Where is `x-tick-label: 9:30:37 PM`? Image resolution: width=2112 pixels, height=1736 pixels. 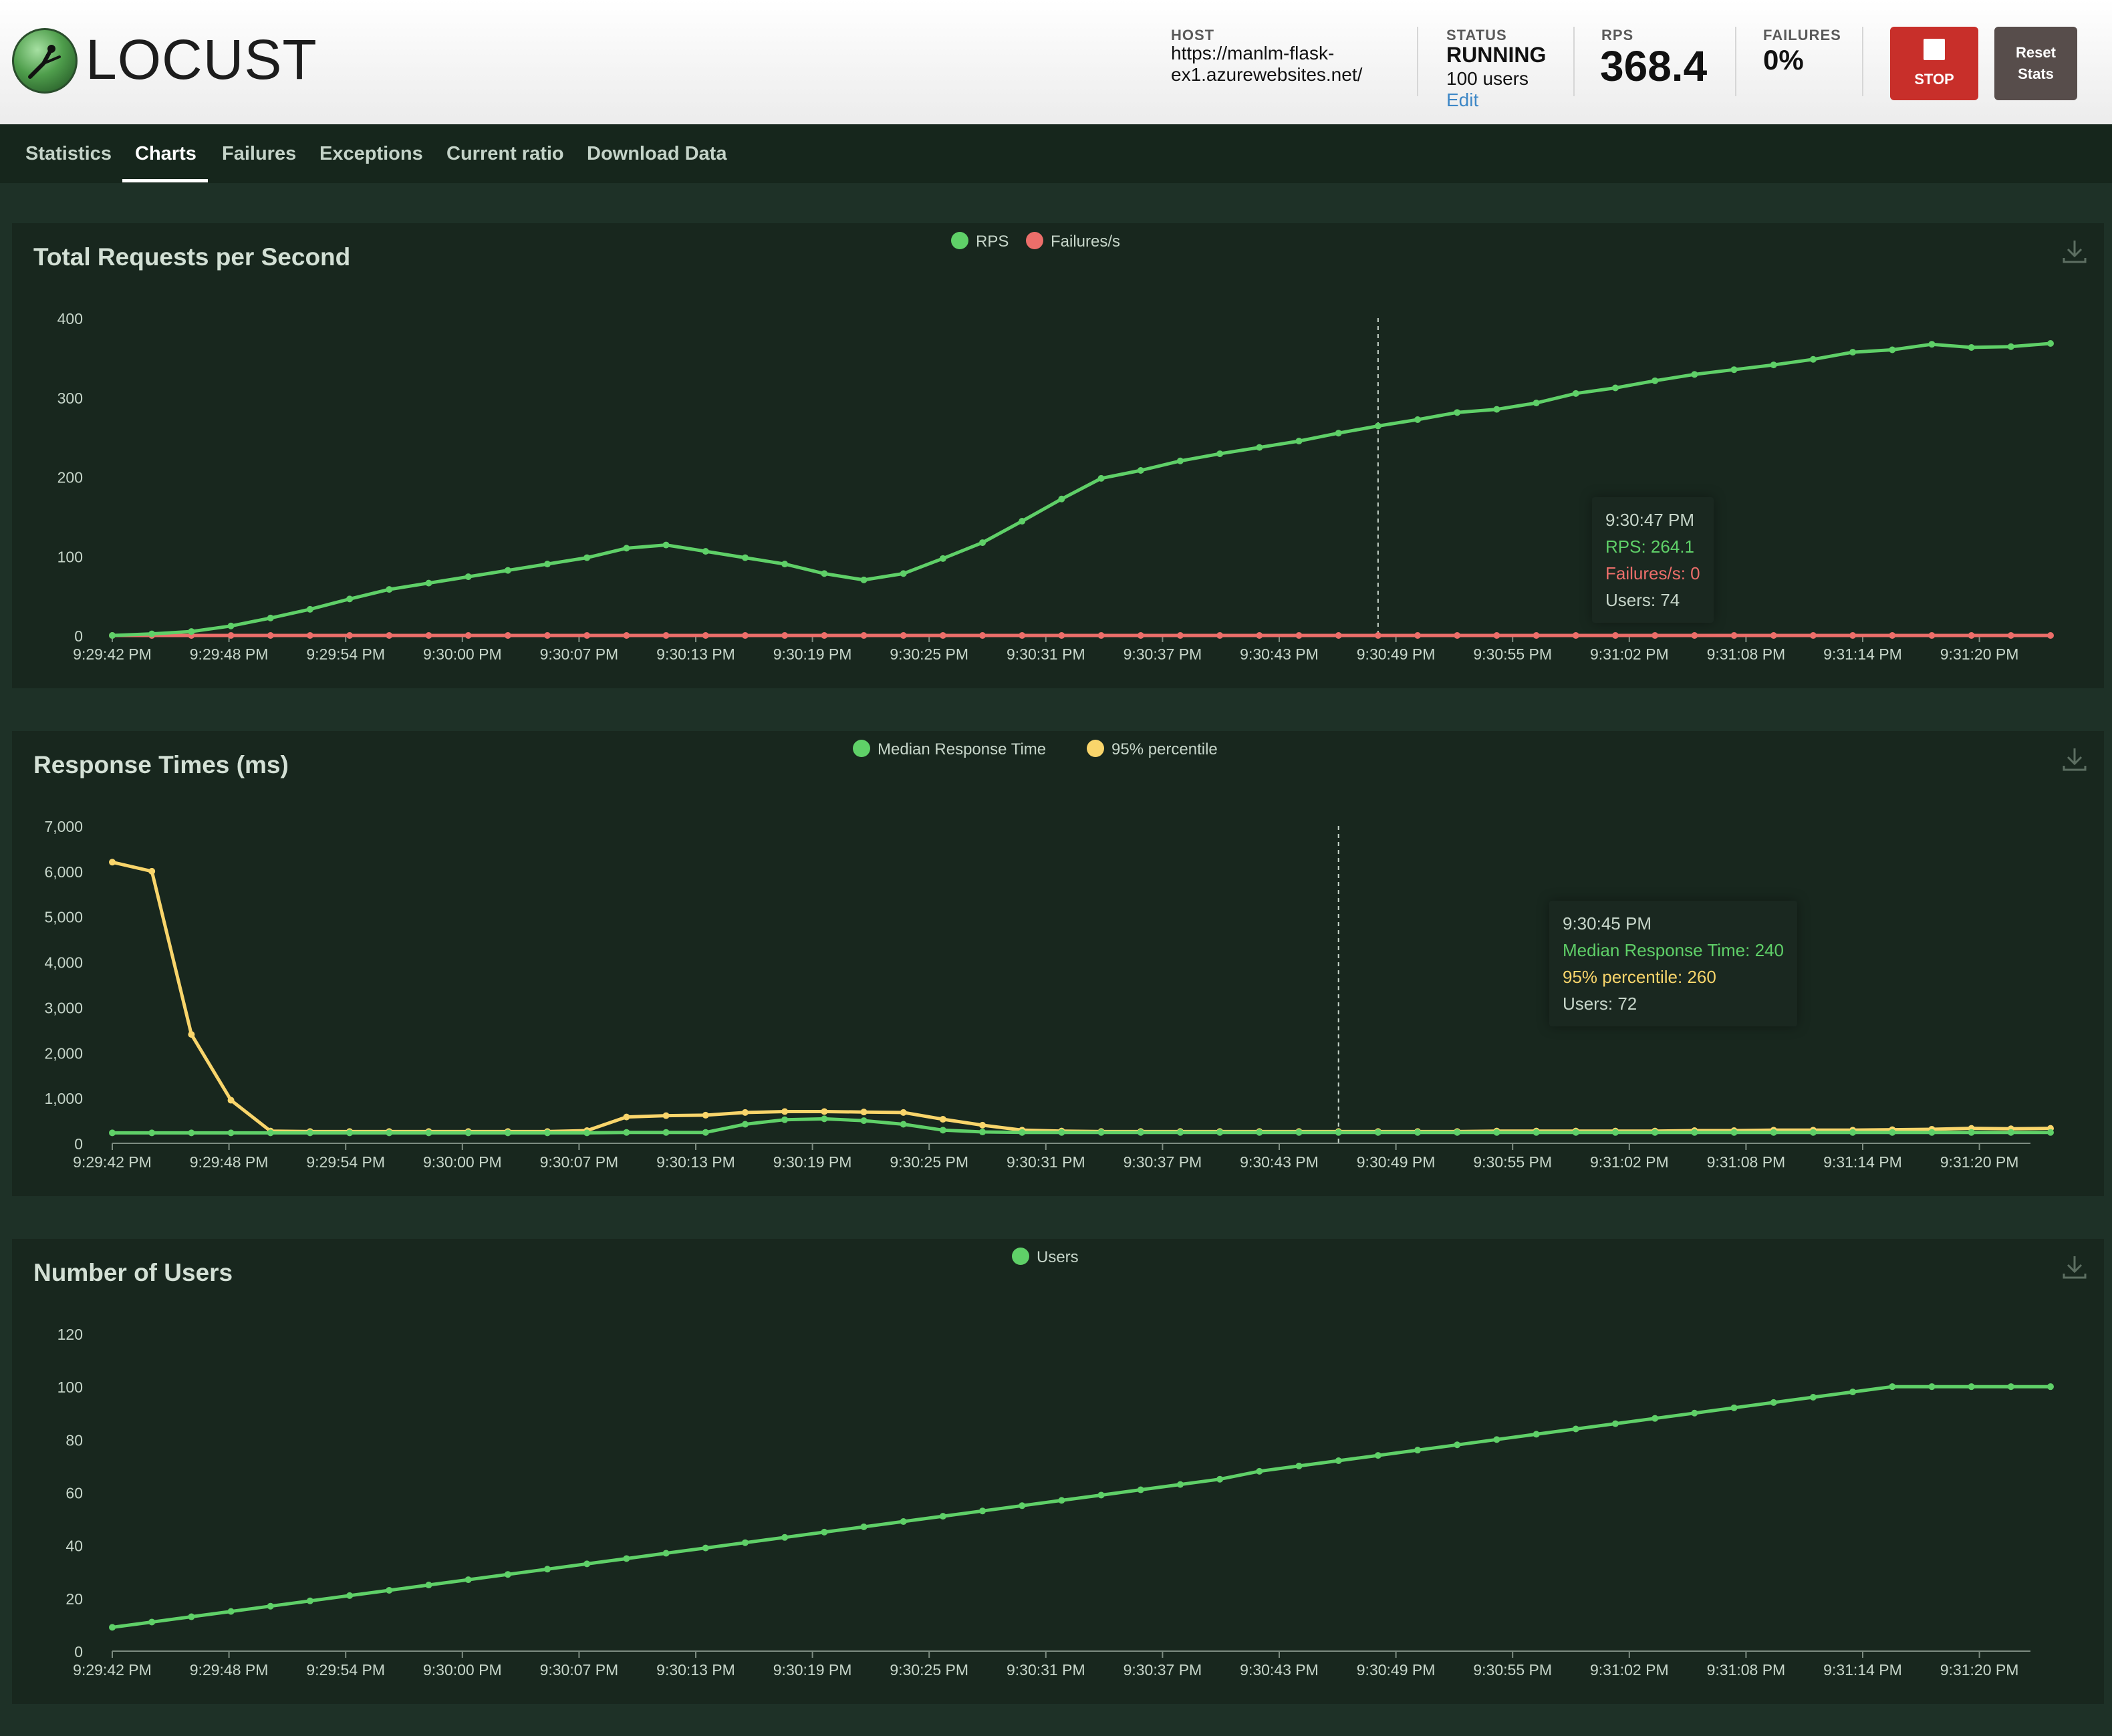
x-tick-label: 9:30:37 PM is located at coordinates (1163, 1670).